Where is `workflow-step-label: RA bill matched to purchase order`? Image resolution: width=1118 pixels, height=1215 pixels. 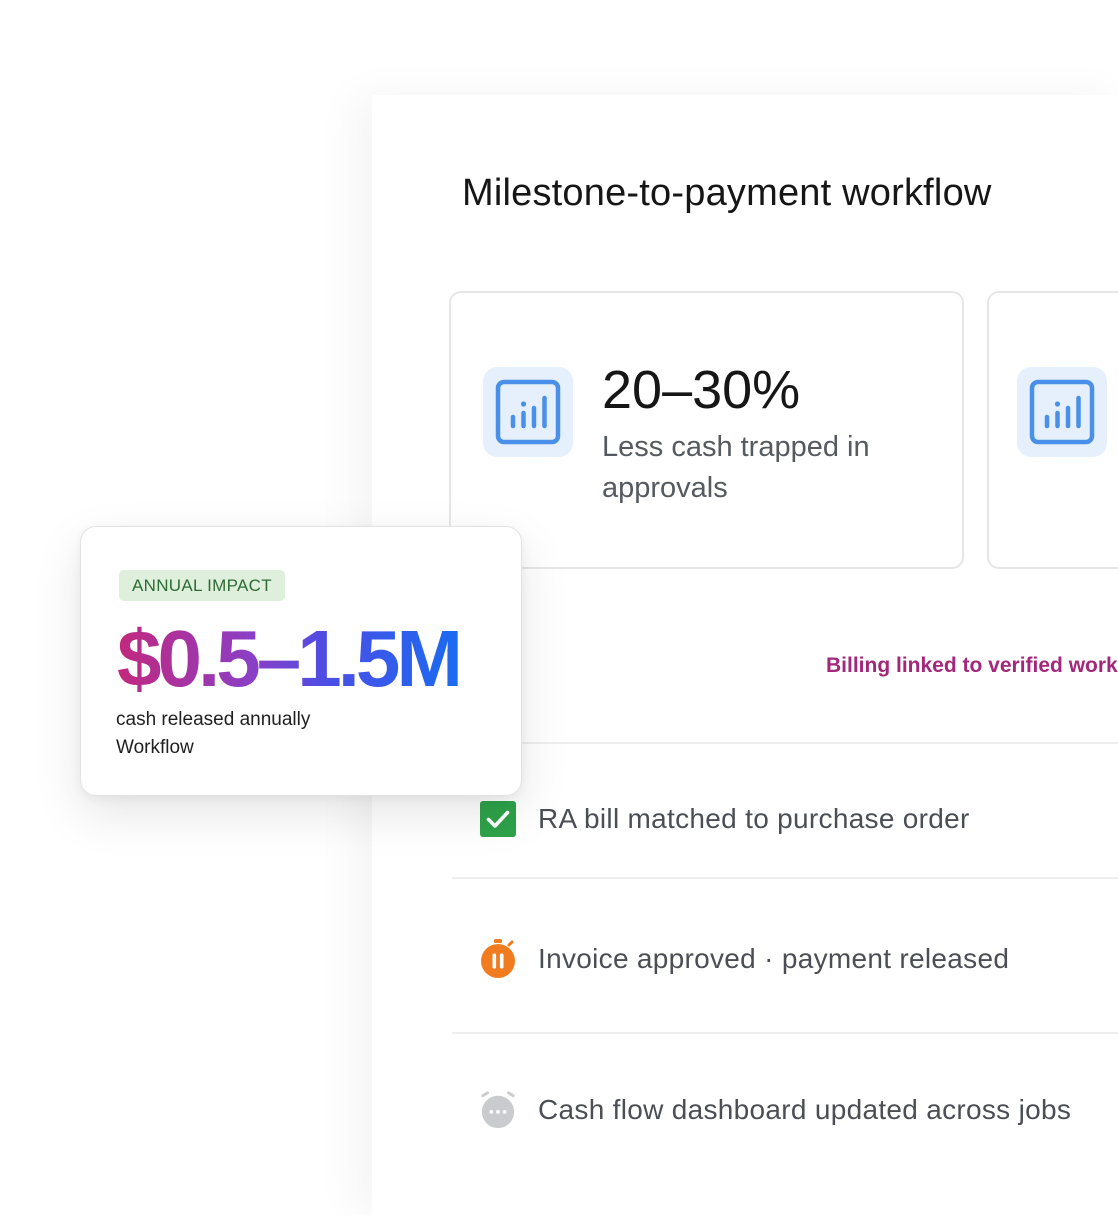
workflow-step-label: RA bill matched to purchase order is located at coordinates (754, 818).